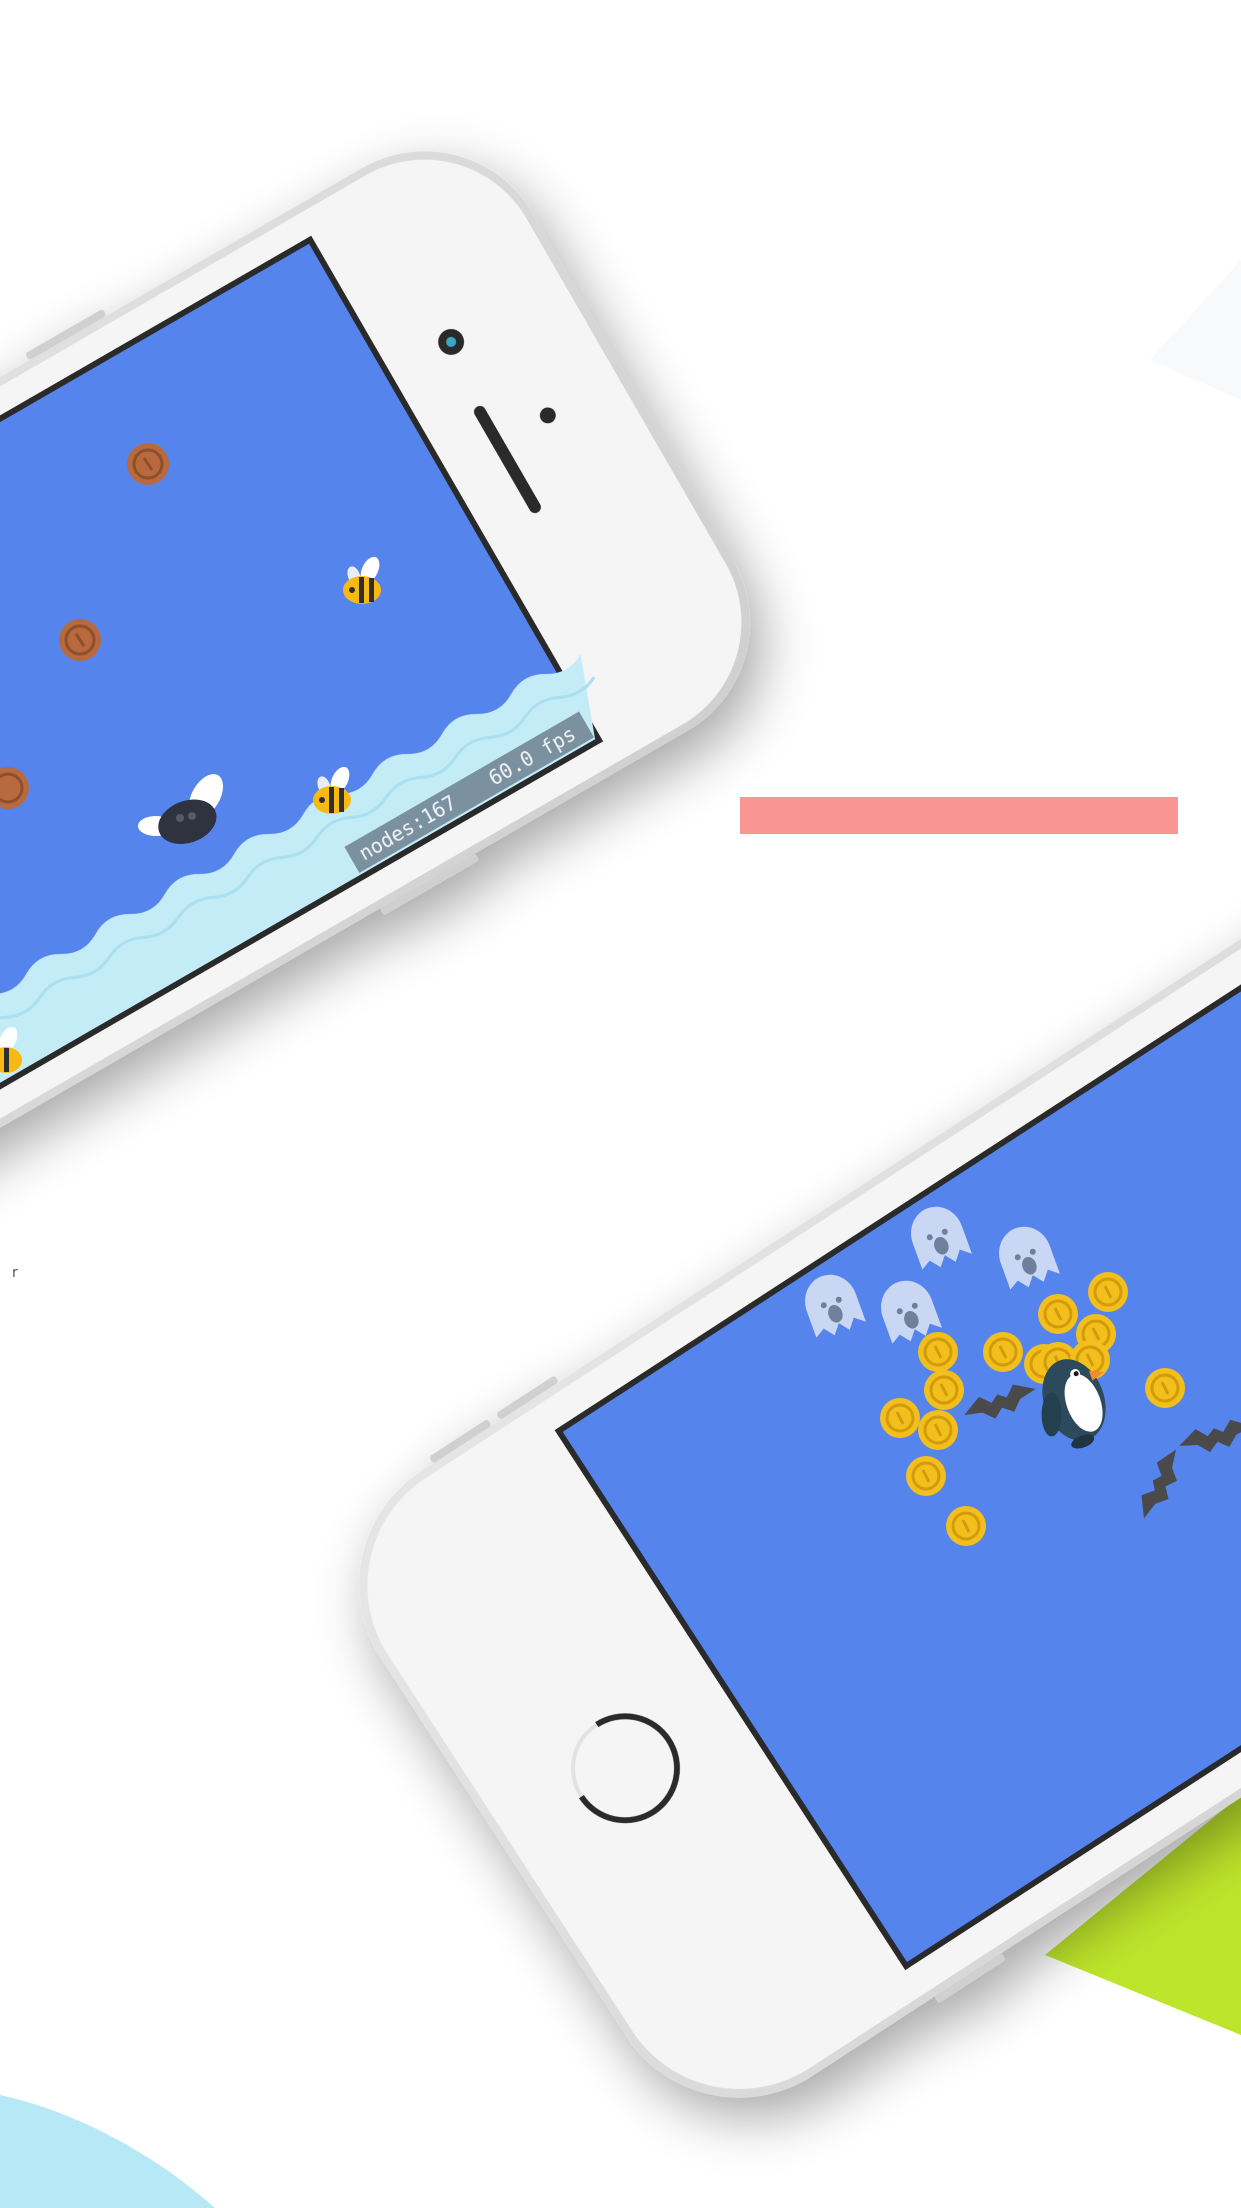  Describe the element at coordinates (107, 2151) in the screenshot. I see `sky-shape` at that location.